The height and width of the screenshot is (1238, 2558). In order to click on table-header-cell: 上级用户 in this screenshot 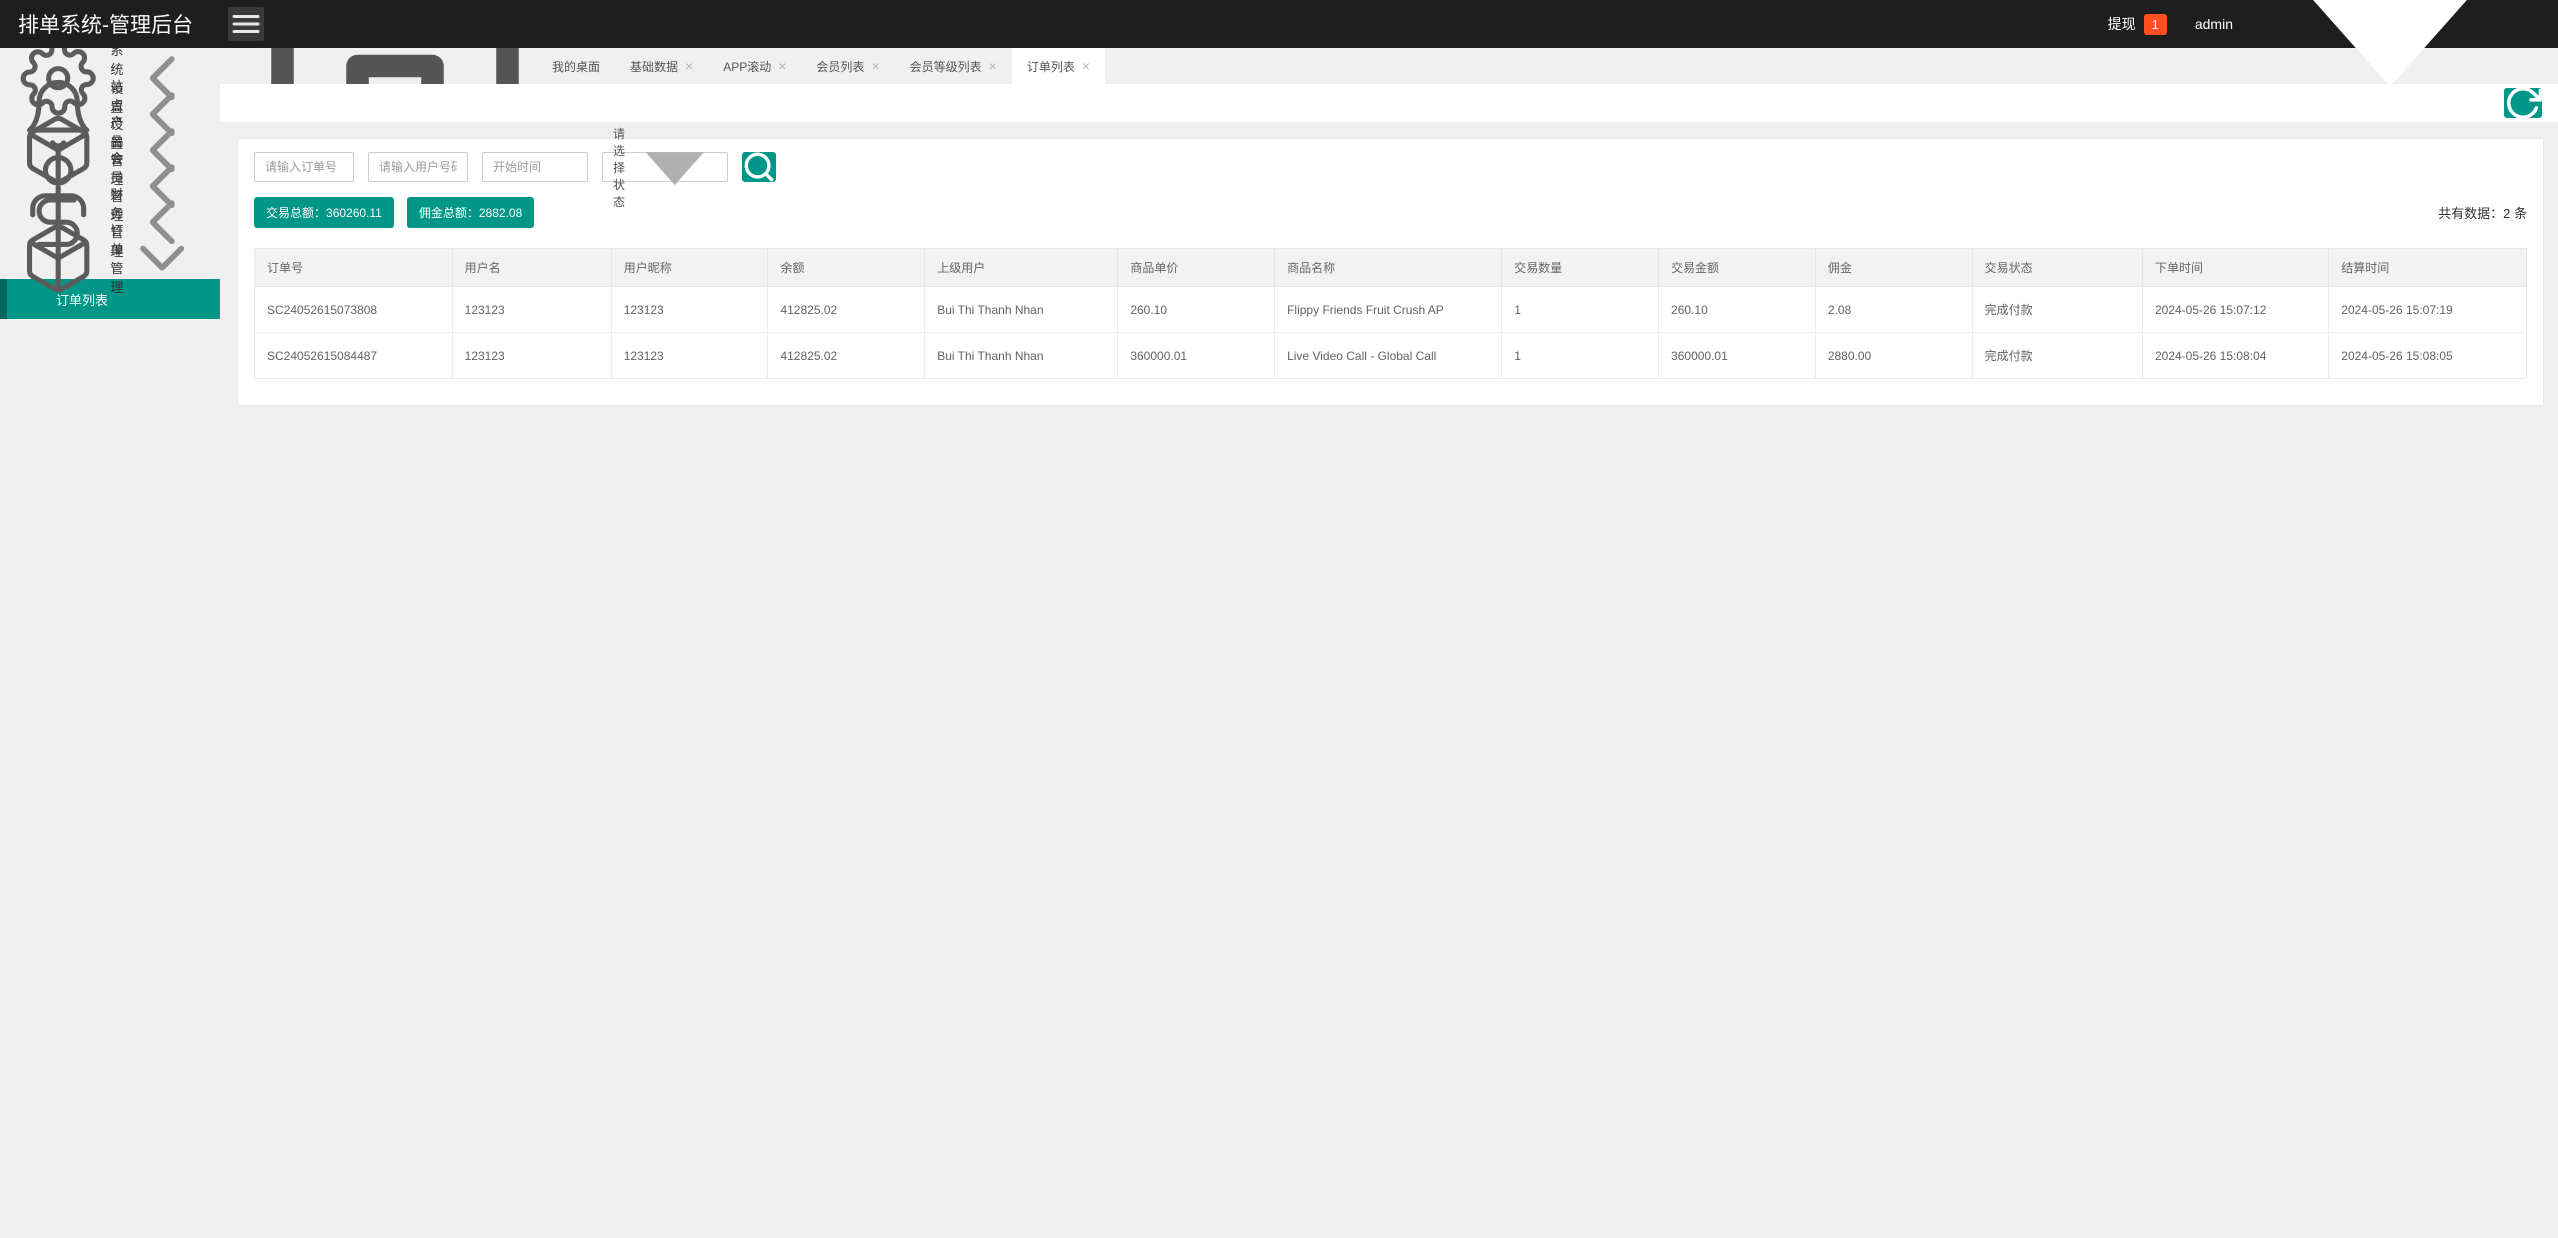, I will do `click(1021, 267)`.